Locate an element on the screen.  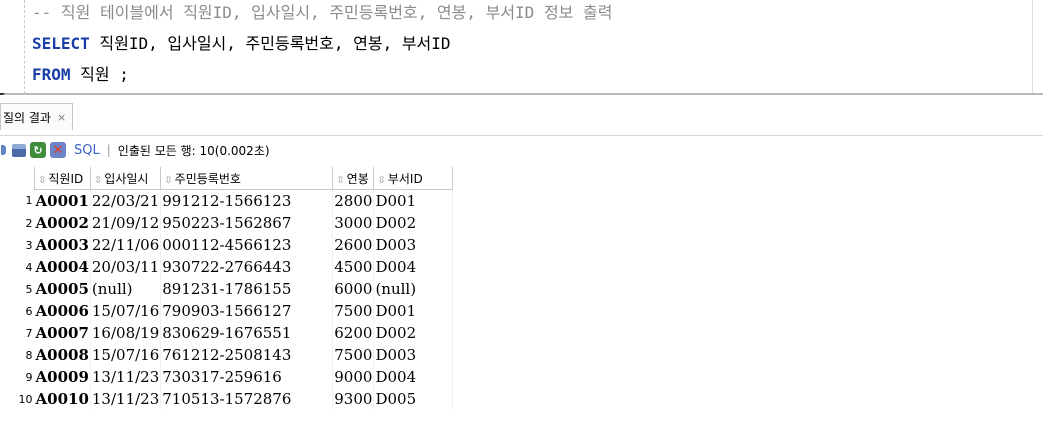
cell-rrn: 930722-2766443 is located at coordinates (247, 267).